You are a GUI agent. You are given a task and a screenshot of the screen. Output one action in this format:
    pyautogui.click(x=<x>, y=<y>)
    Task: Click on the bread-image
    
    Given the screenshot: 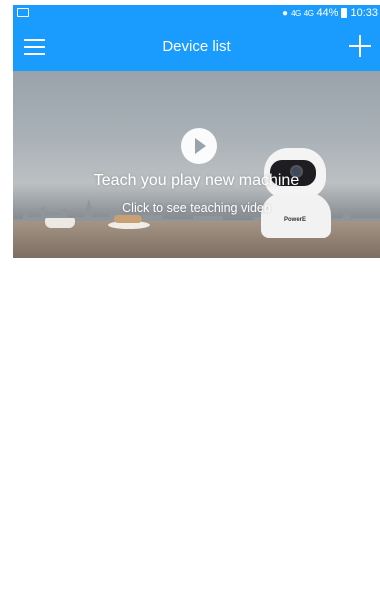 What is the action you would take?
    pyautogui.click(x=128, y=219)
    